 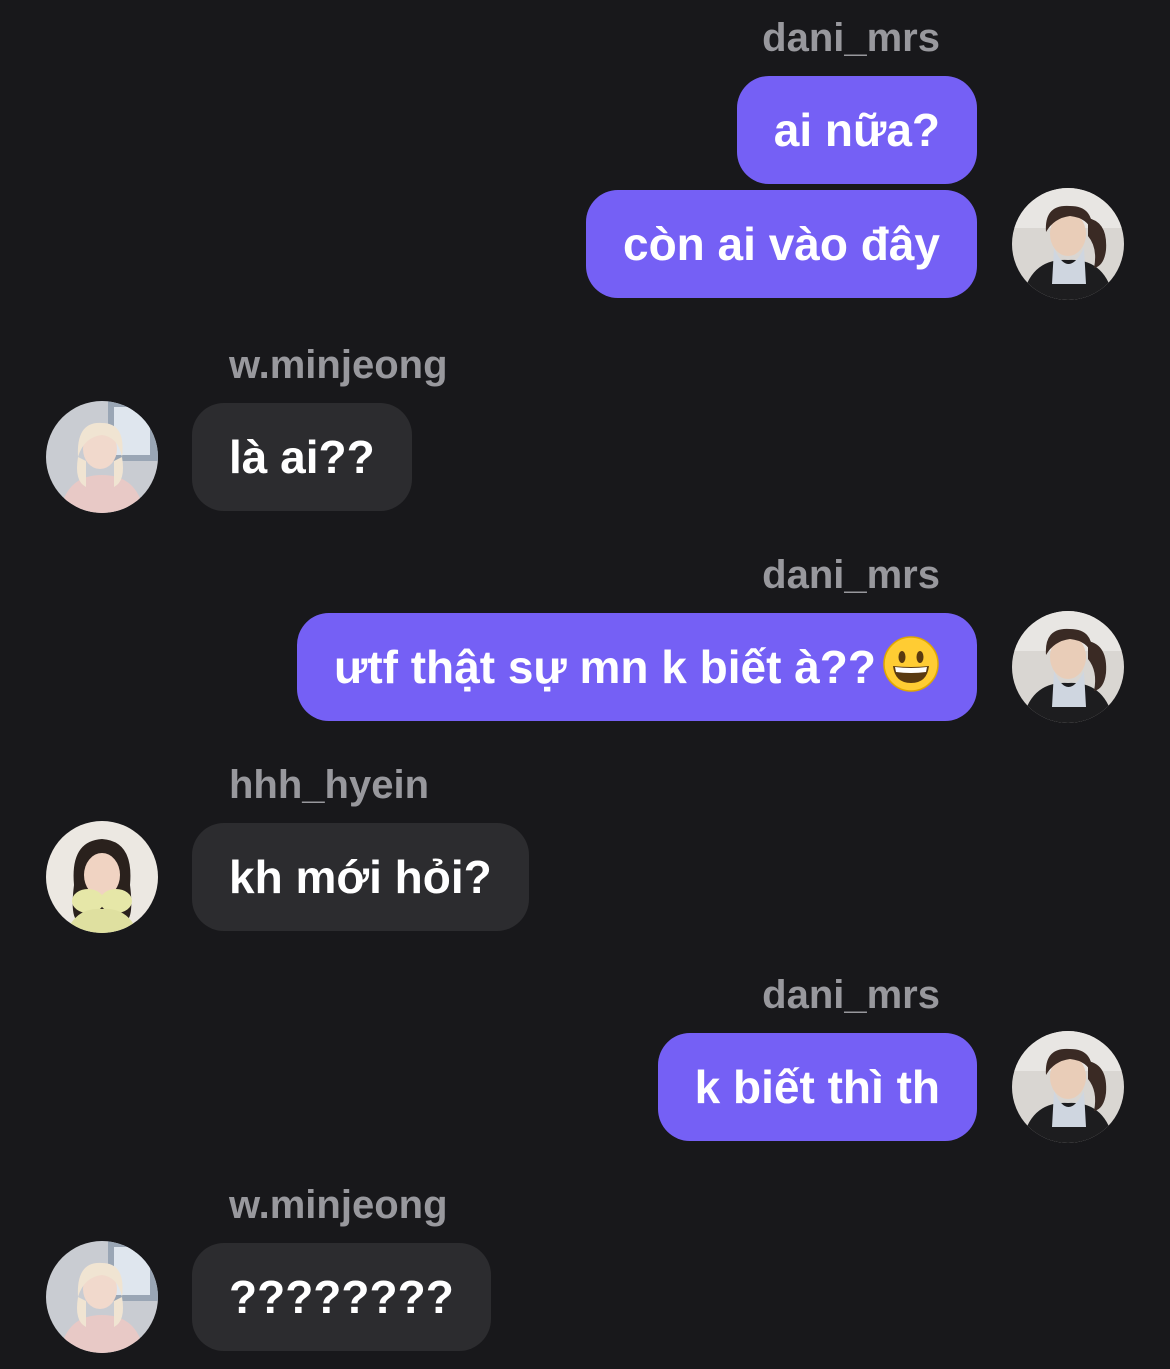 I want to click on sender-username: hhh_hyein, so click(x=329, y=785).